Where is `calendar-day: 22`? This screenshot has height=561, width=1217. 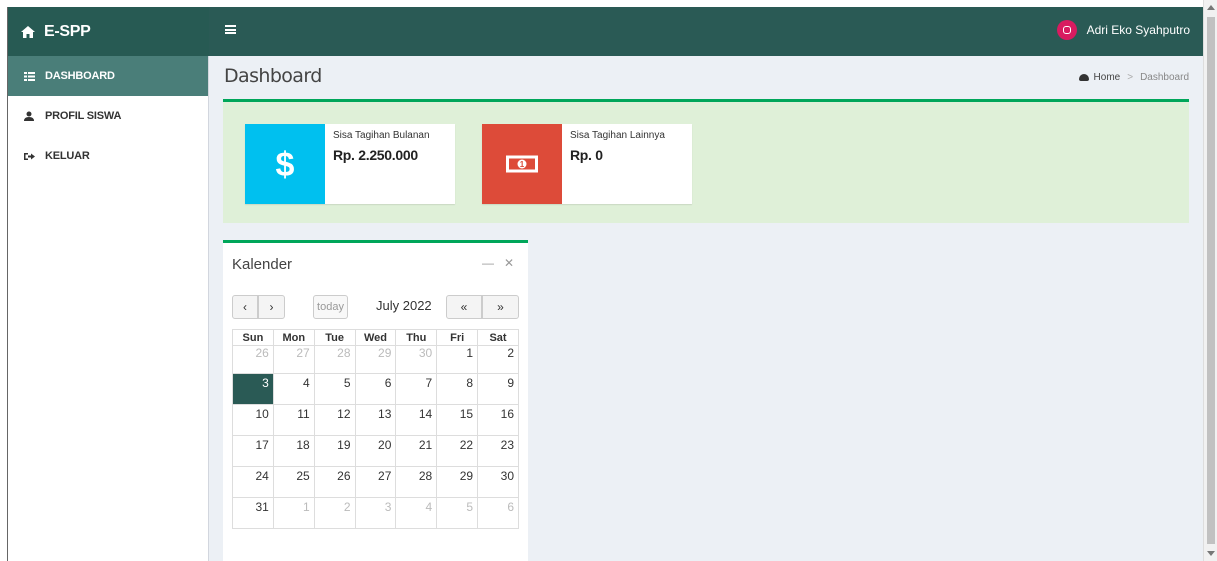
calendar-day: 22 is located at coordinates (457, 451).